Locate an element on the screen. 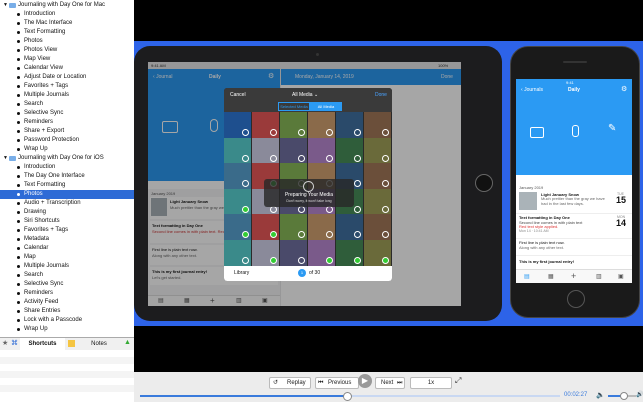  sidebar-item: Share Entries is located at coordinates (67, 311).